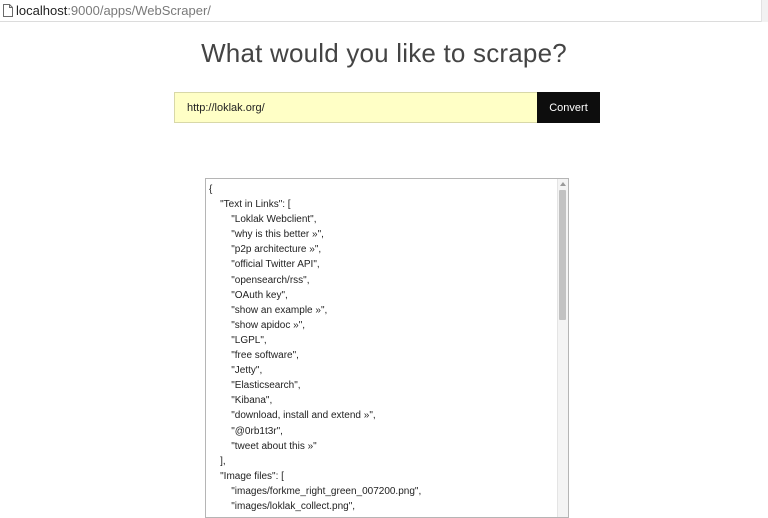 Image resolution: width=768 pixels, height=518 pixels. I want to click on output-line: "OAuth key",, so click(248, 295).